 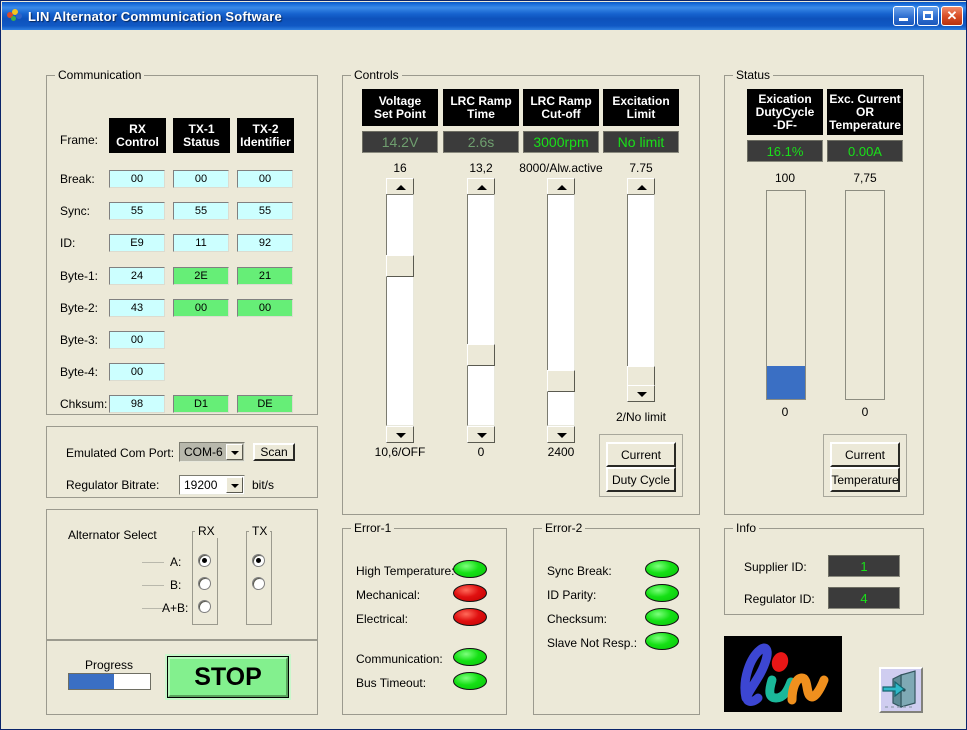 I want to click on col-tx1-line2: Status, so click(x=201, y=141).